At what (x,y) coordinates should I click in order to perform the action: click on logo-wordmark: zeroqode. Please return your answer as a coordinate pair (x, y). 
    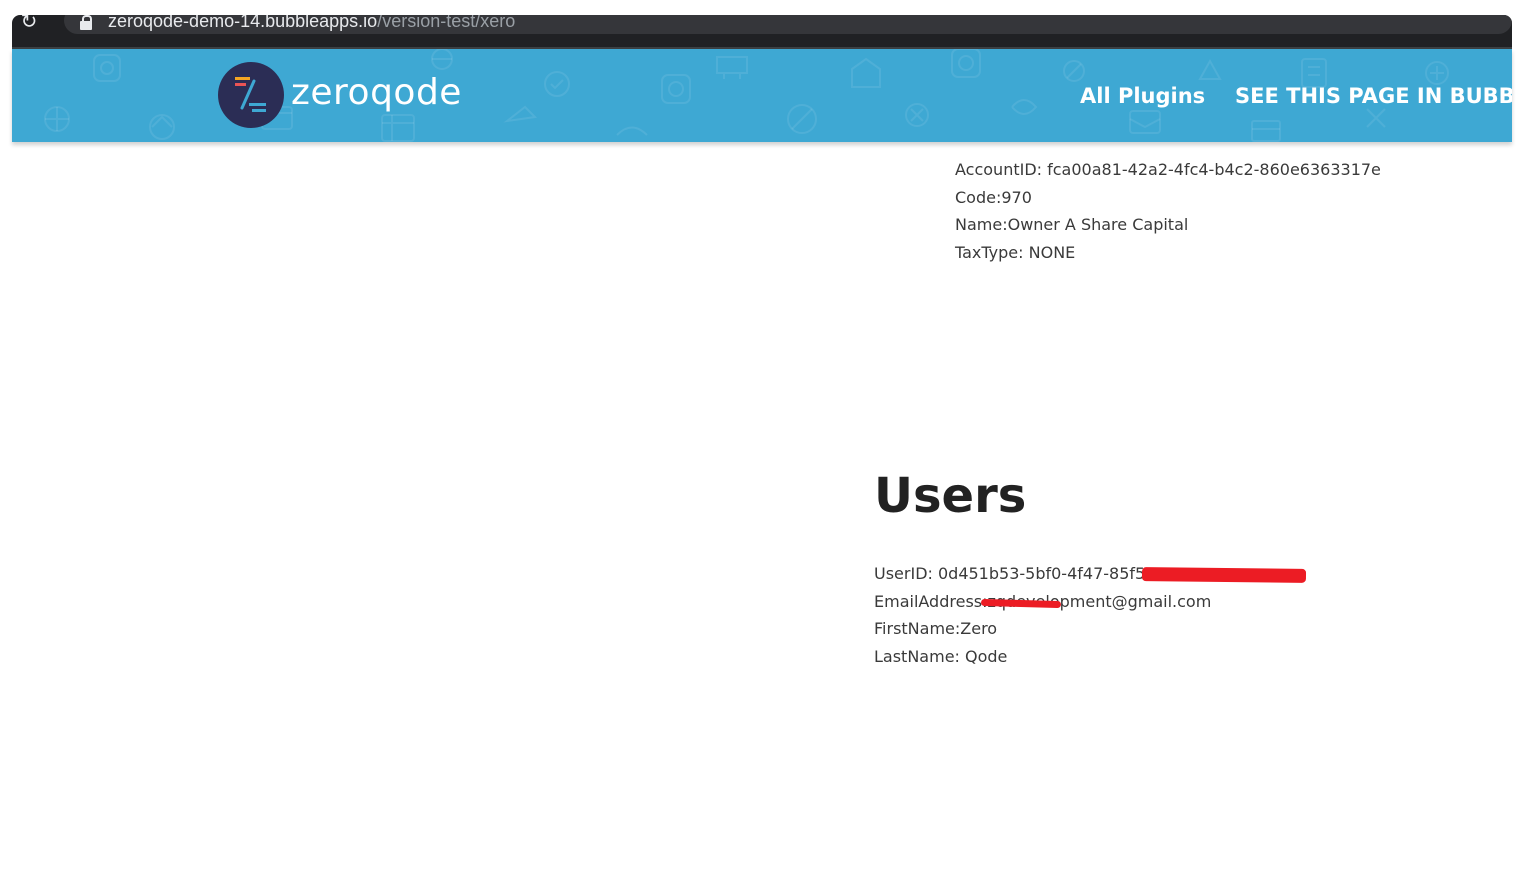
    Looking at the image, I should click on (376, 93).